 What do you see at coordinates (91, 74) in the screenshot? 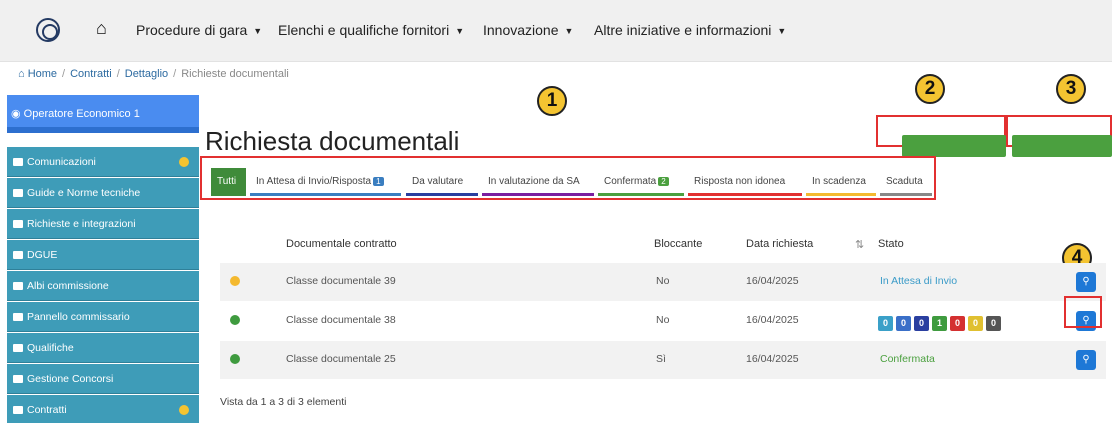
I see `breadcrumb-contratti: Contratti` at bounding box center [91, 74].